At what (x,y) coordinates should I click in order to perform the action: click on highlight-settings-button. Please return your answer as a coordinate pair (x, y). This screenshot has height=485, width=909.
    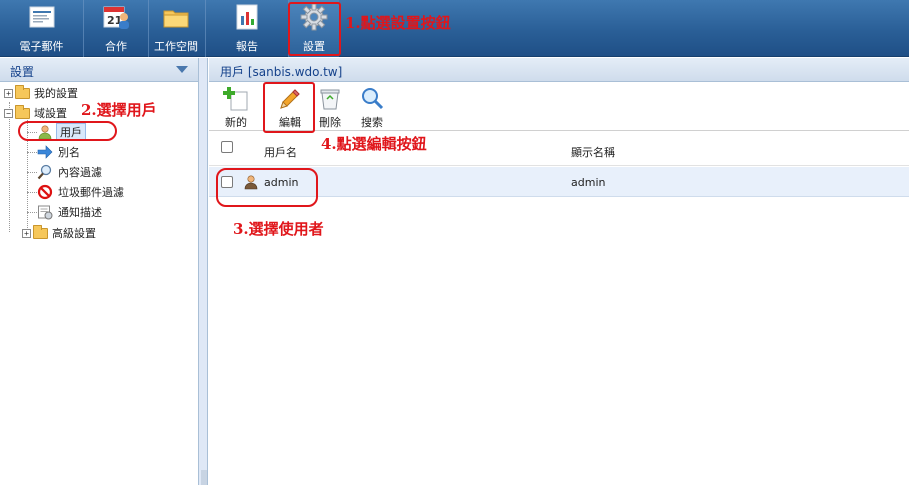
    Looking at the image, I should click on (314, 29).